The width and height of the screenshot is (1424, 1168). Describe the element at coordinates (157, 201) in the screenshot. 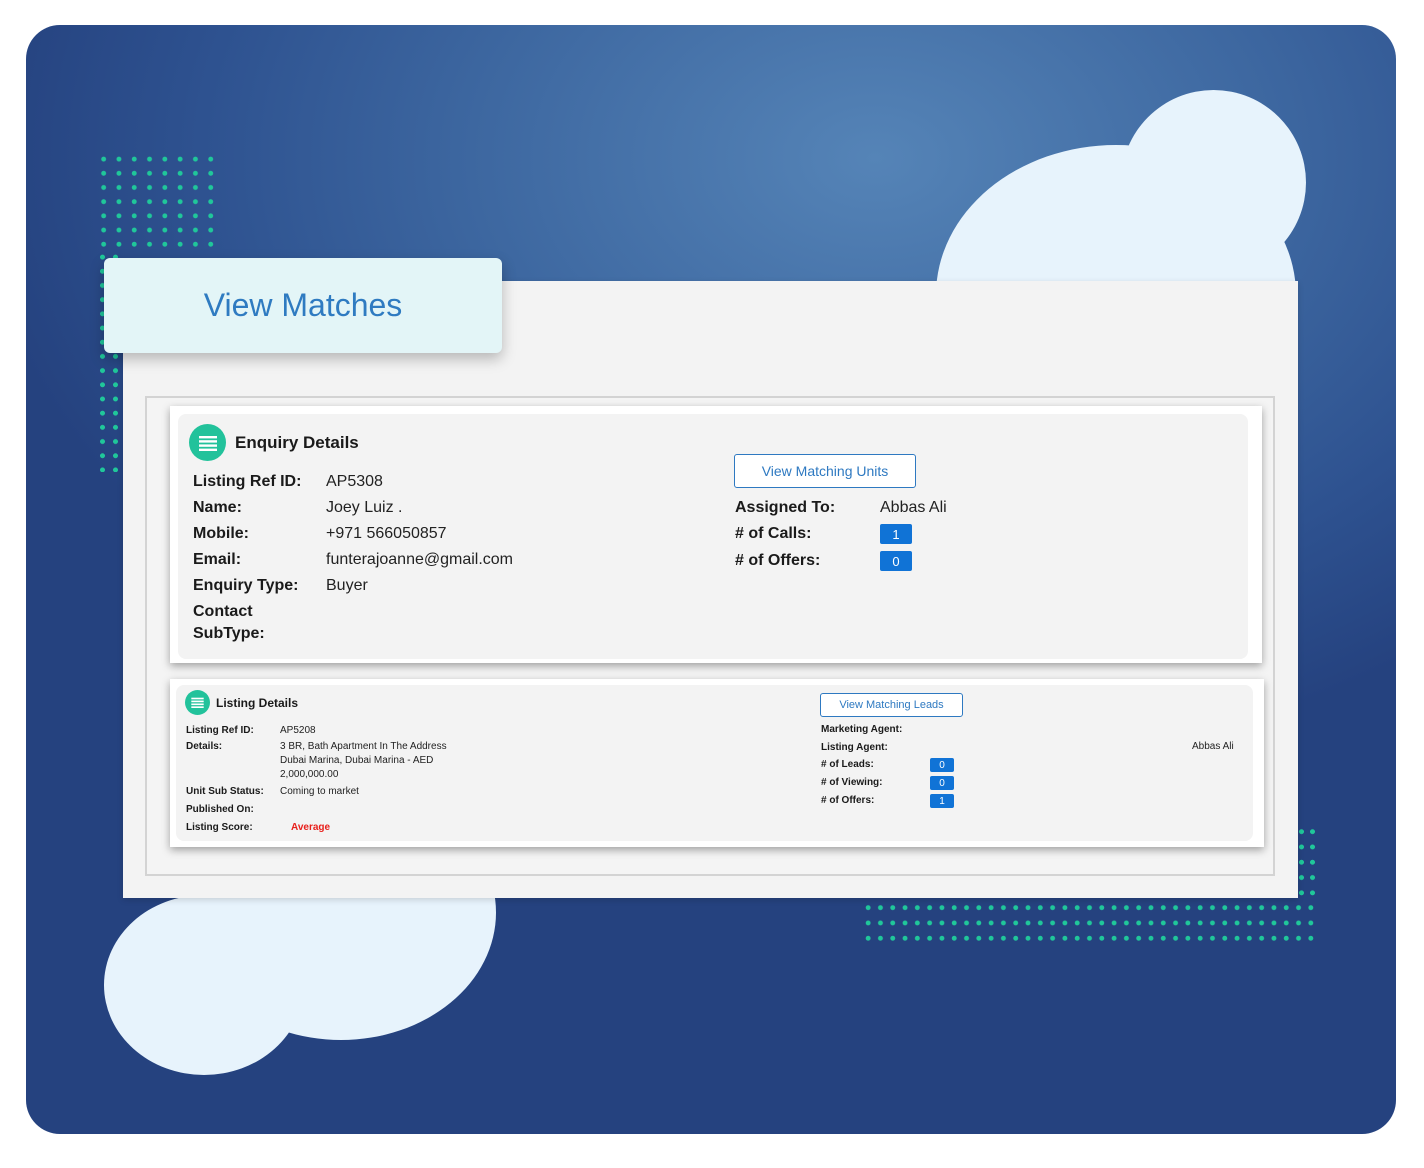

I see `dot-pattern-top-left` at that location.